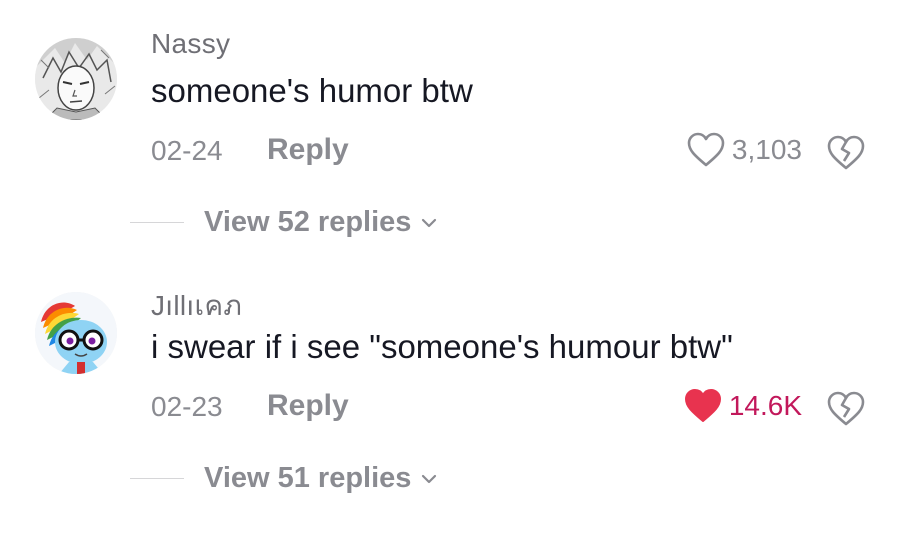 The width and height of the screenshot is (900, 542). I want to click on comment-date: 02-24, so click(187, 150).